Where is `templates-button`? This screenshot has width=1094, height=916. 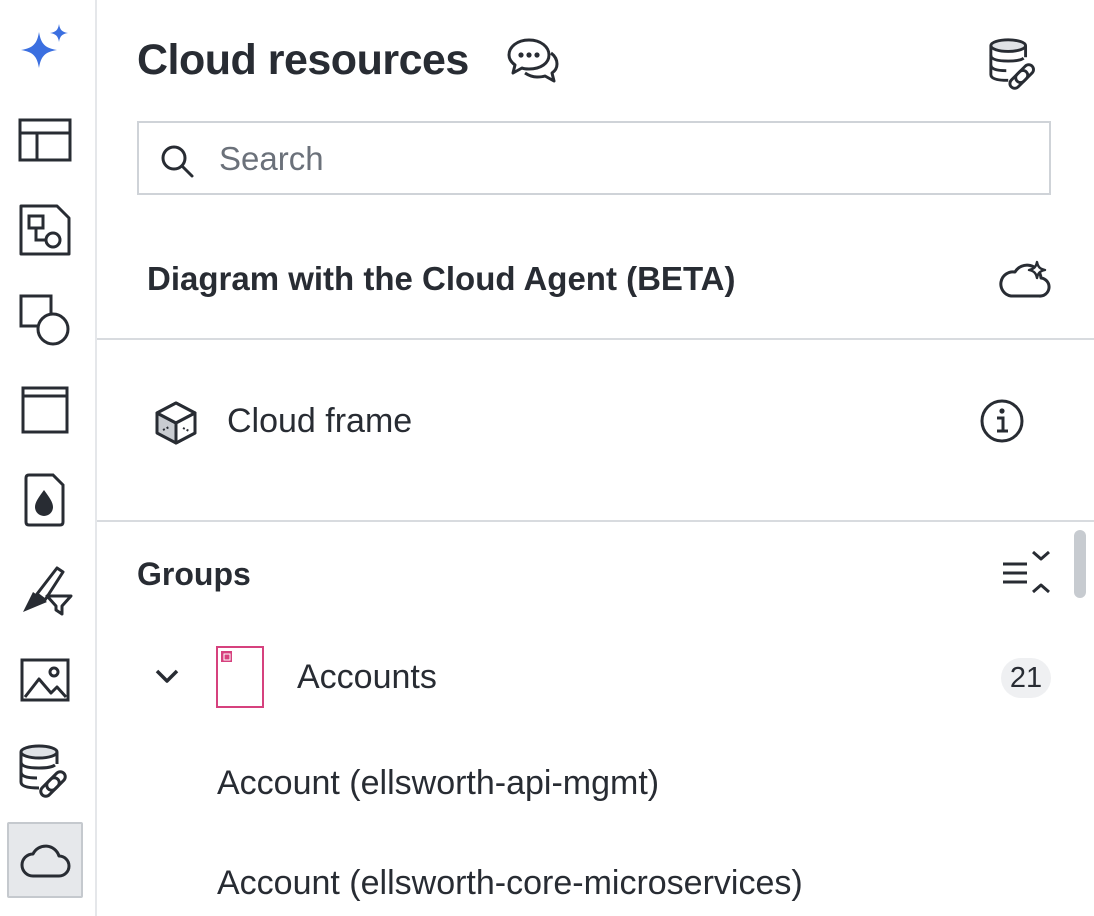
templates-button is located at coordinates (45, 140).